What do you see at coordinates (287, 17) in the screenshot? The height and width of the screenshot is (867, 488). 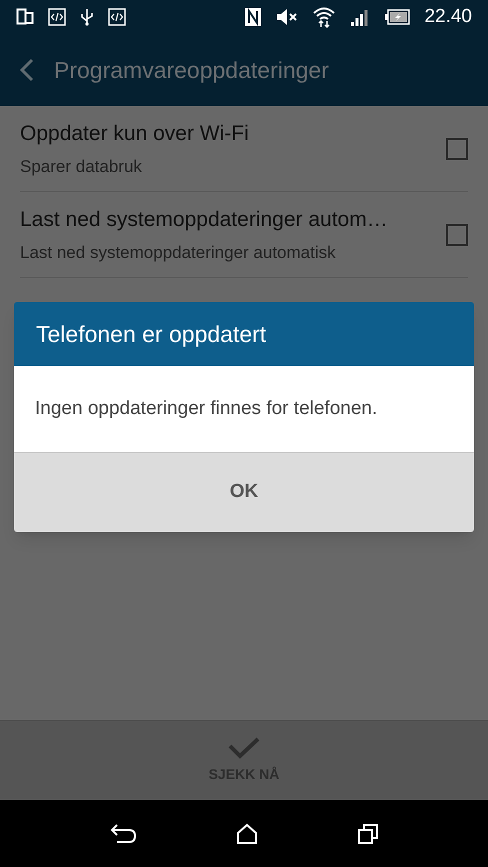 I see `mute-icon` at bounding box center [287, 17].